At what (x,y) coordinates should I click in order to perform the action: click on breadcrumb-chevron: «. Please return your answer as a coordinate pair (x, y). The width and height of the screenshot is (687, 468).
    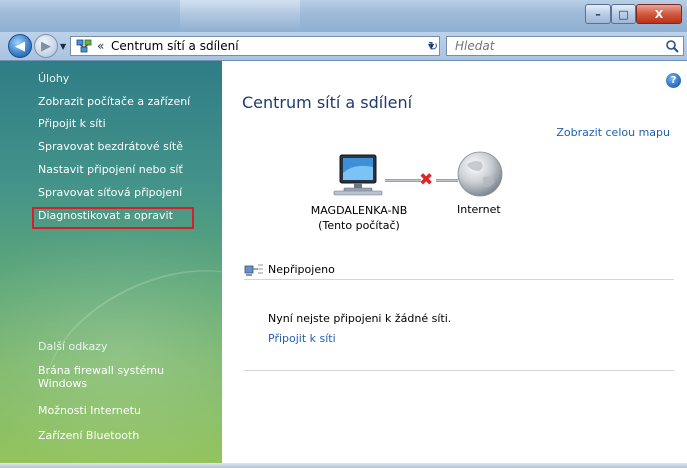
    Looking at the image, I should click on (100, 46).